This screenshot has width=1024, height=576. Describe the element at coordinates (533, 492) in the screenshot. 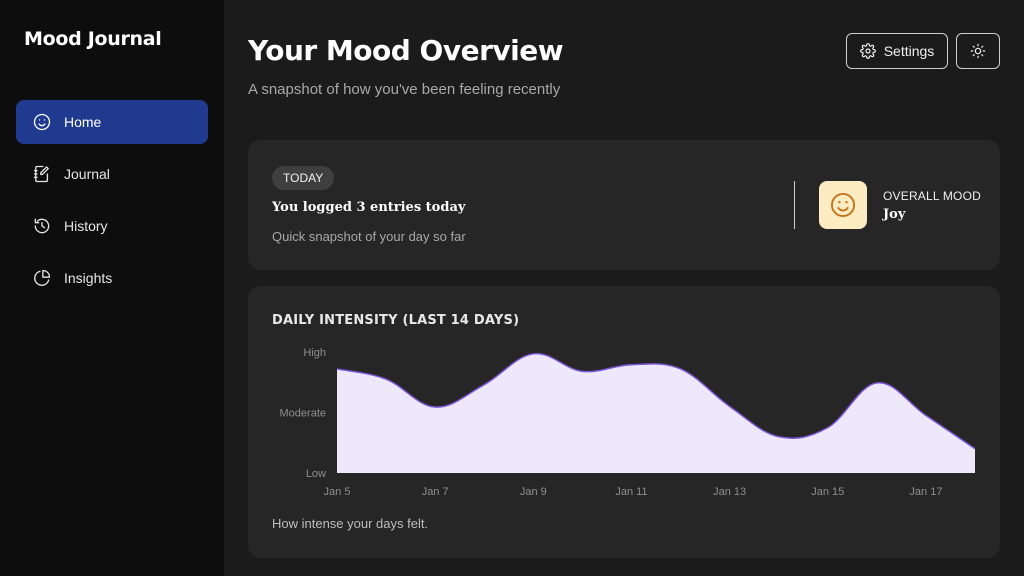

I see `x-tick-label: Jan 9` at that location.